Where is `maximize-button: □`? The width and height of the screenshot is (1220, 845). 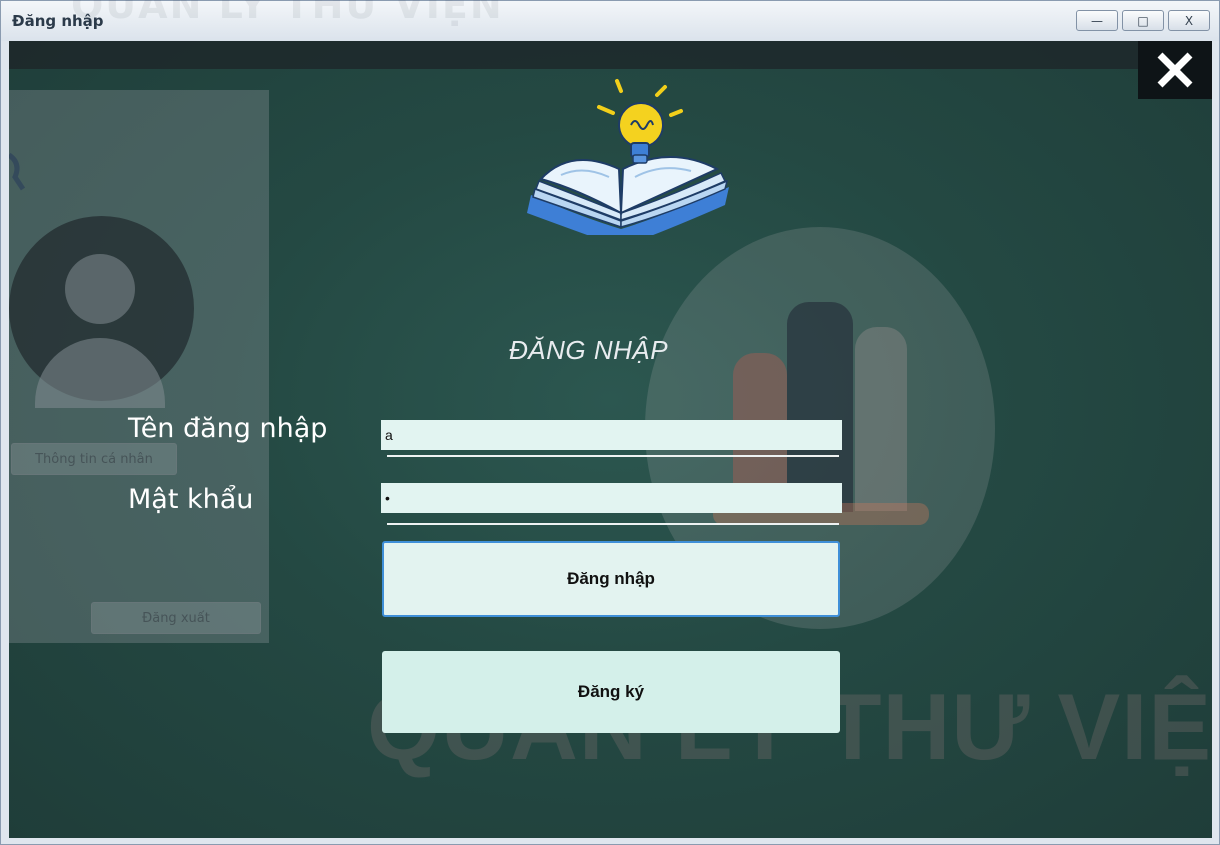
maximize-button: □ is located at coordinates (1143, 20).